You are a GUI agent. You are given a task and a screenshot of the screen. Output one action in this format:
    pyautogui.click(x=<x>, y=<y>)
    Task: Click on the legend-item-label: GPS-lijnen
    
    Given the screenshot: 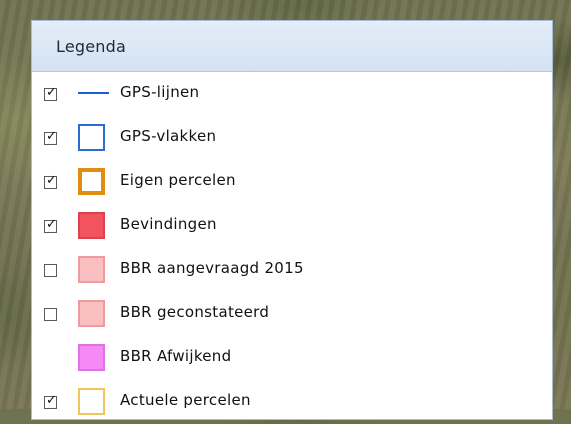 What is the action you would take?
    pyautogui.click(x=160, y=92)
    